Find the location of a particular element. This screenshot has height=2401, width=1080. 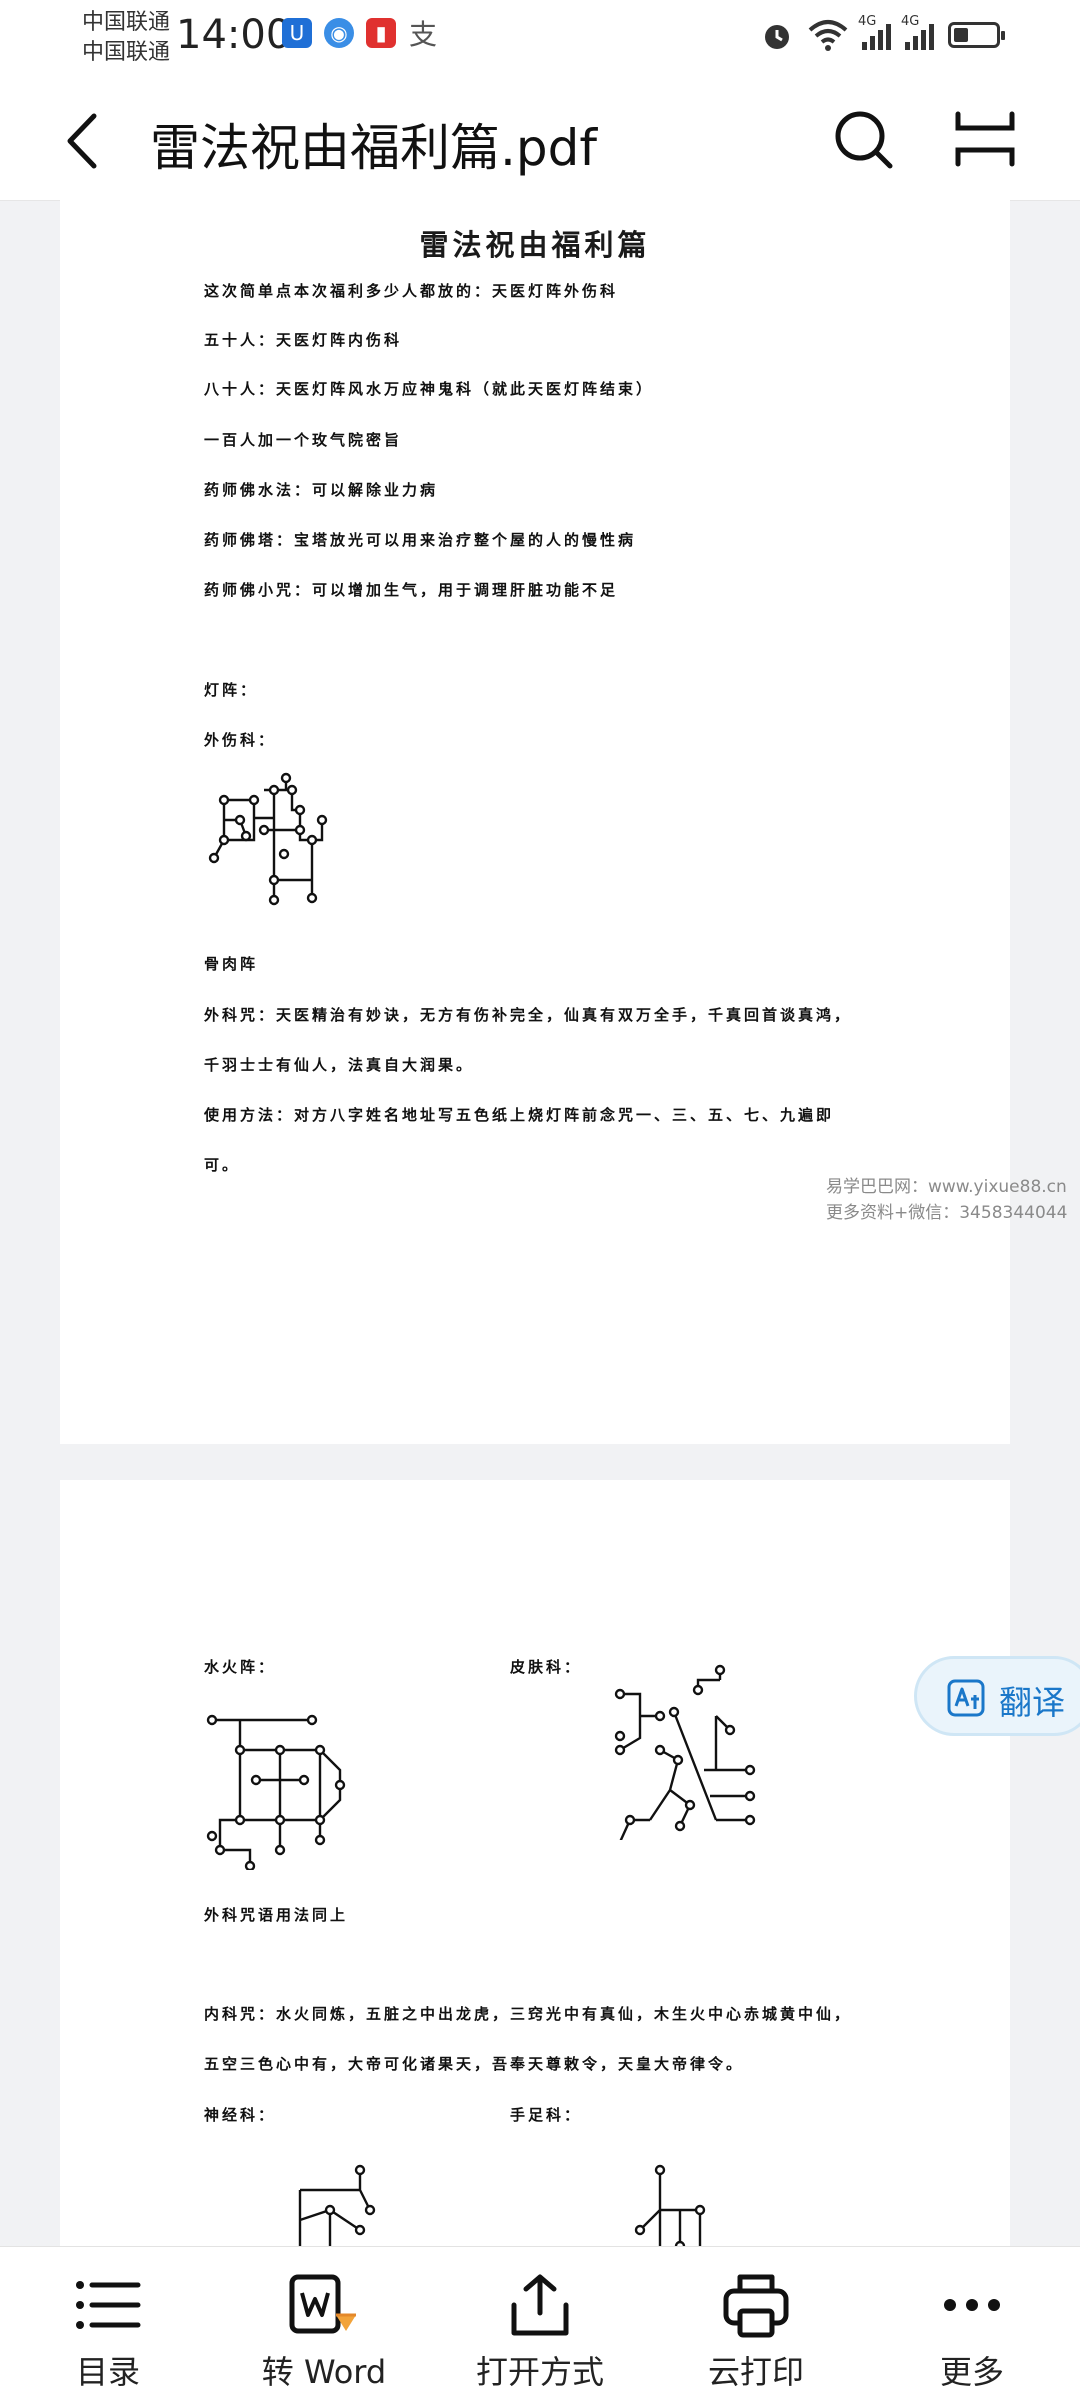

translate-icon is located at coordinates (966, 1698).